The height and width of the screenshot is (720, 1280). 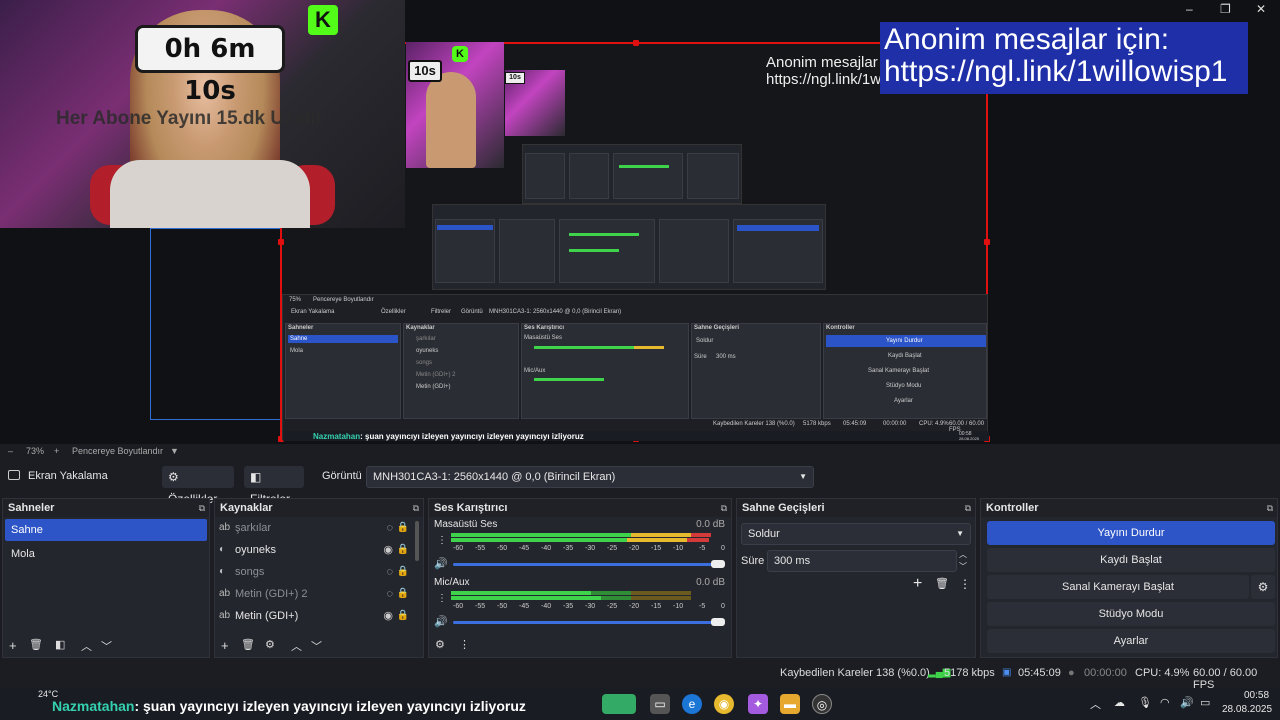 I want to click on chrome-icon: ◉, so click(x=724, y=704).